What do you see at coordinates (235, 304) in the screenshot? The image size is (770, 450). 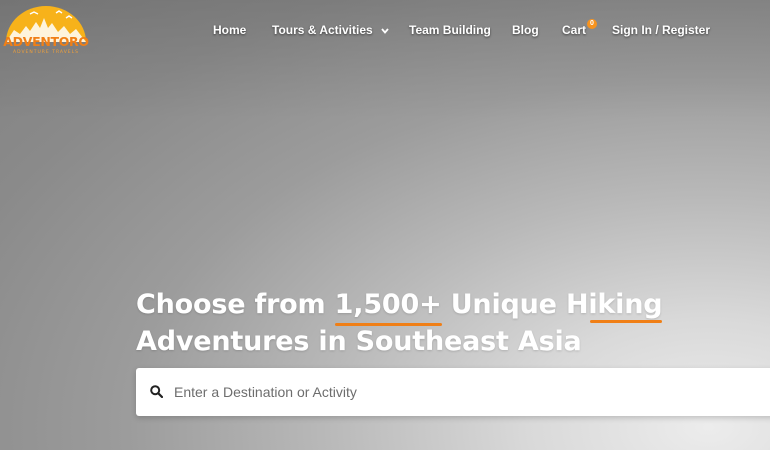 I see `headline-text-start: Choose from` at bounding box center [235, 304].